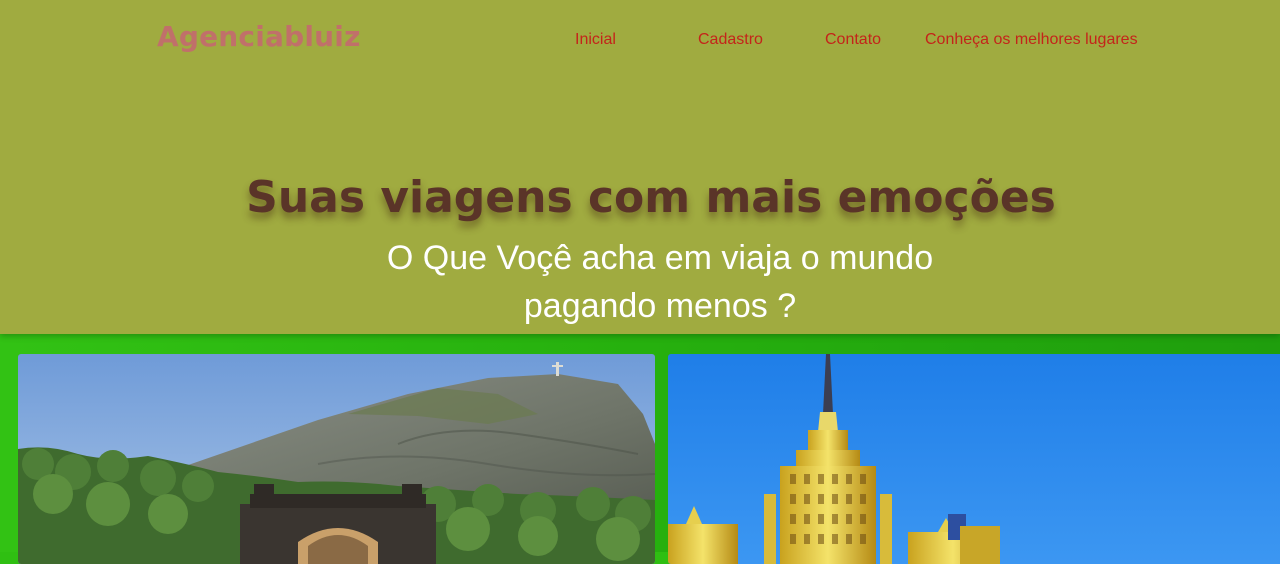 This screenshot has height=564, width=1280. Describe the element at coordinates (595, 40) in the screenshot. I see `nav-link-inicial: Inicial` at that location.